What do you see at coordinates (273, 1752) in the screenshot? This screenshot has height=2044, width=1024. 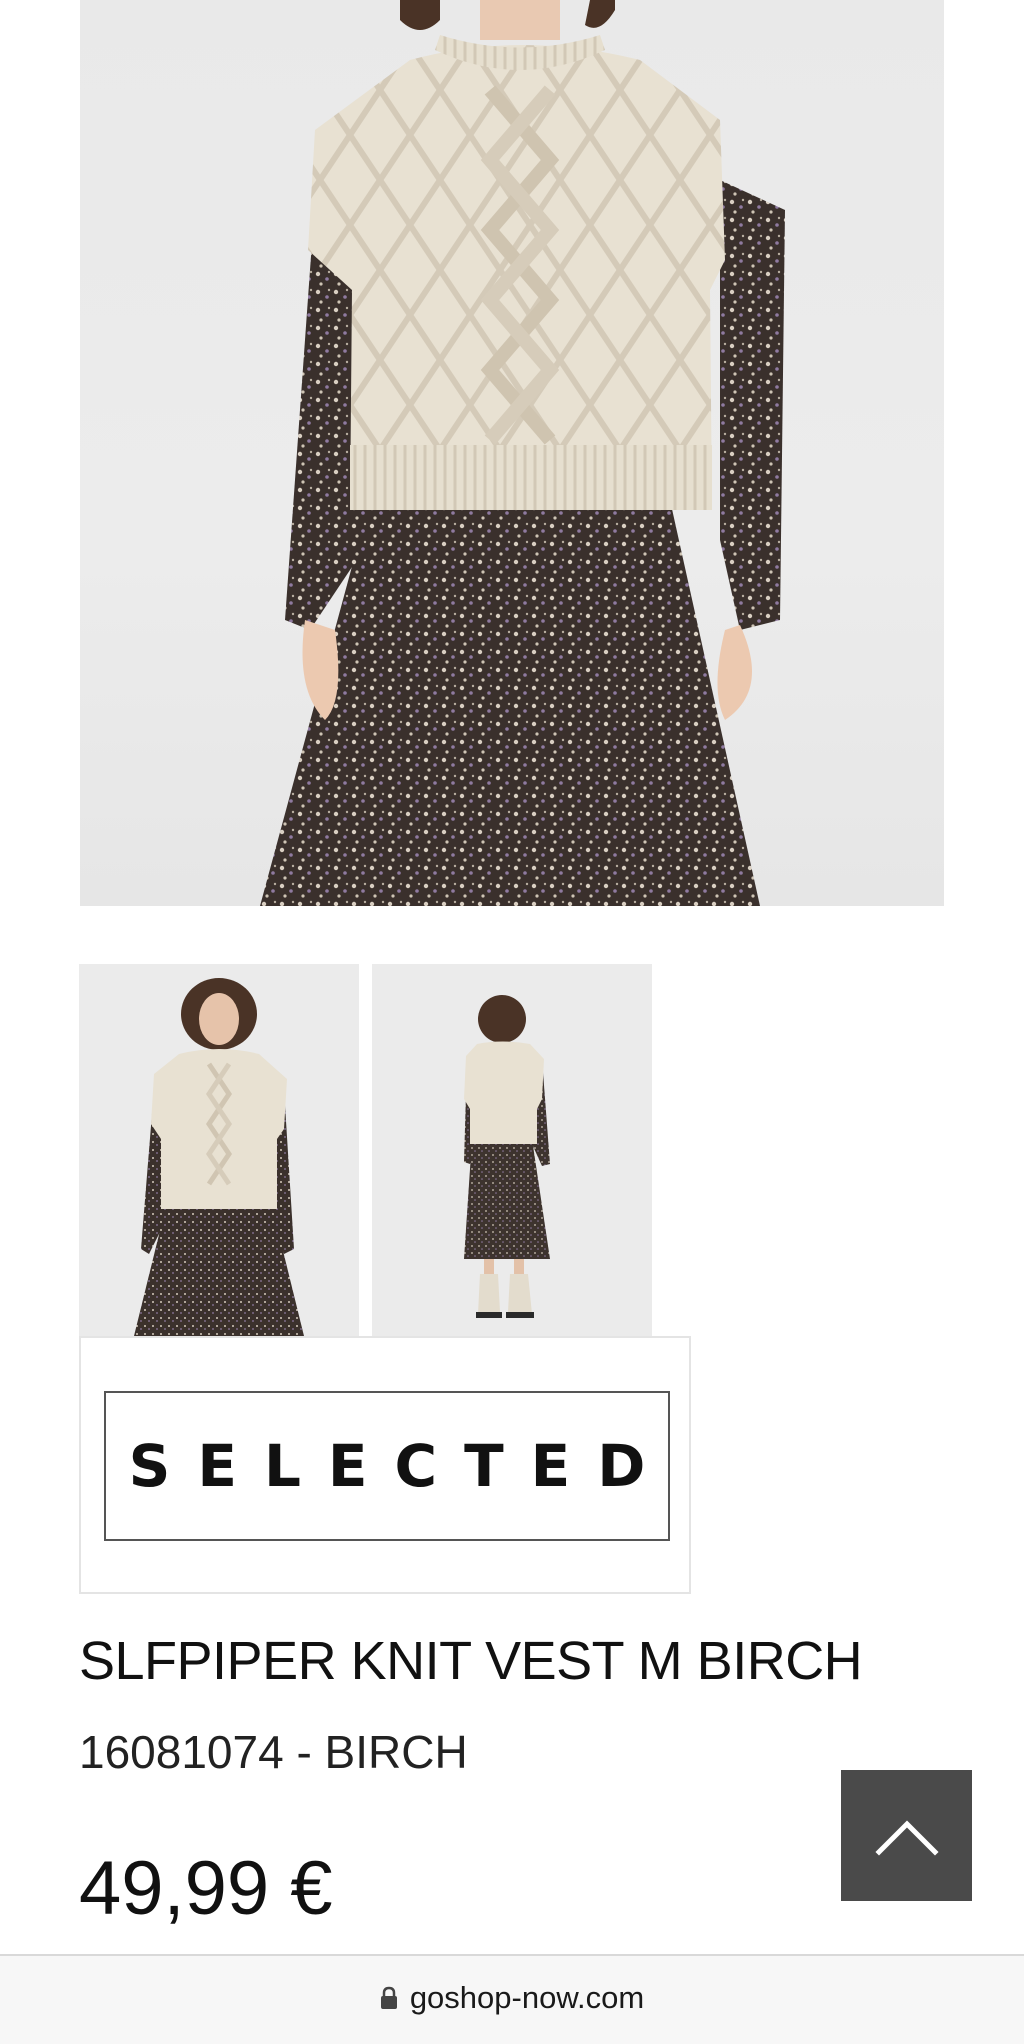 I see `product-sku: 16081074 - BIRCH` at bounding box center [273, 1752].